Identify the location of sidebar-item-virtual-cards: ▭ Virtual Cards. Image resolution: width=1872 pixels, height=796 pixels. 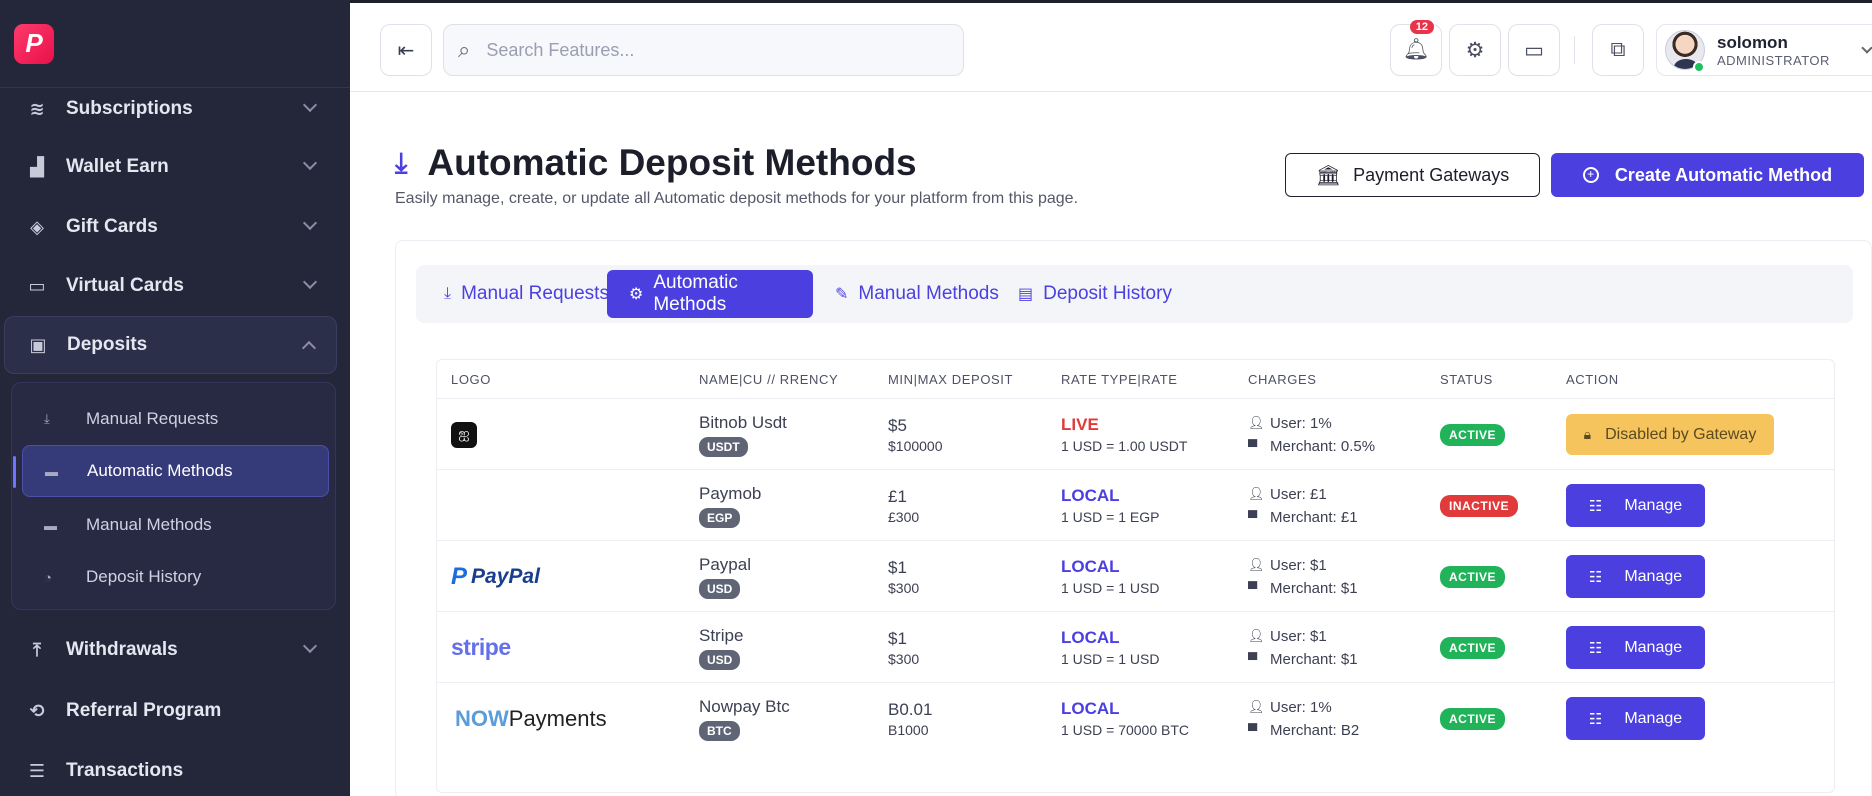
(170, 286).